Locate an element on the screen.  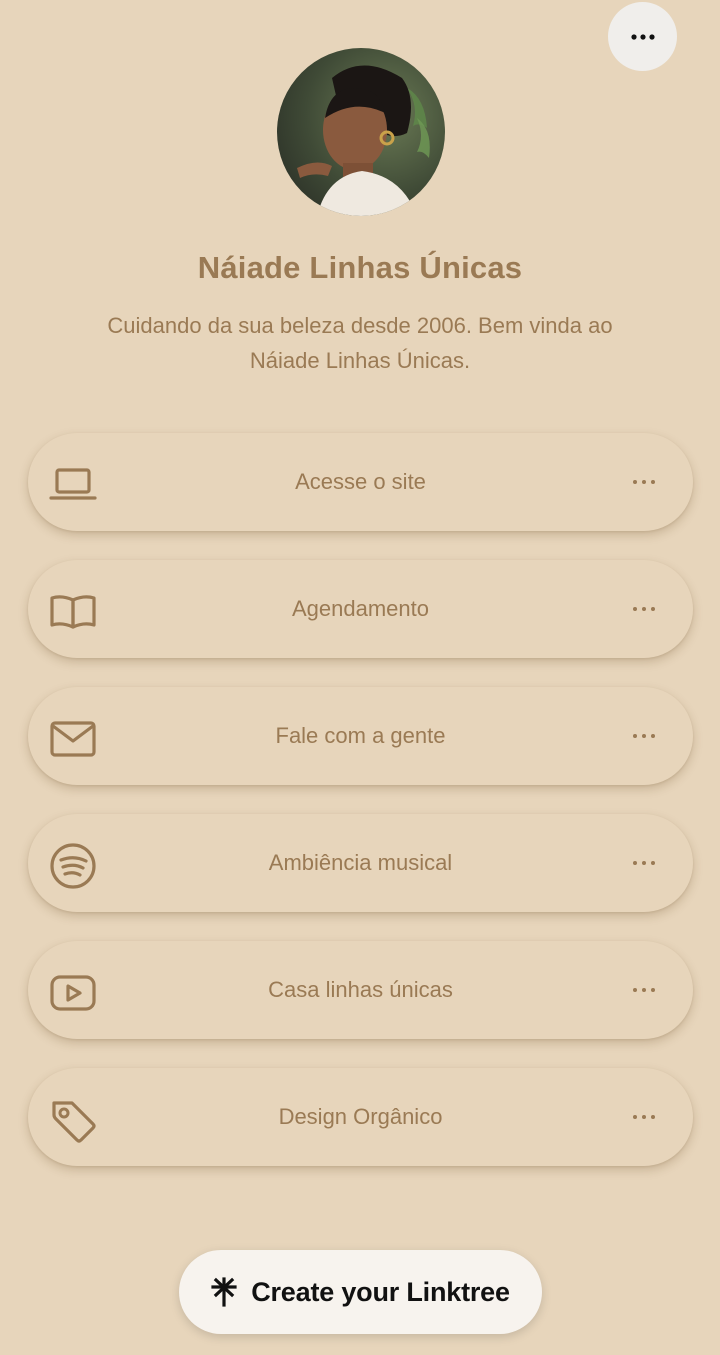
linktree-icon is located at coordinates (224, 1292).